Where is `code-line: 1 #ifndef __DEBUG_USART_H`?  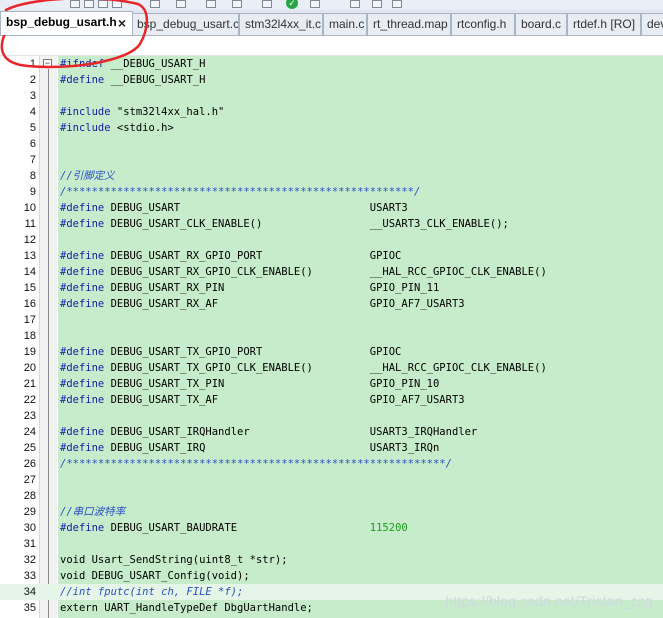 code-line: 1 #ifndef __DEBUG_USART_H is located at coordinates (331, 64).